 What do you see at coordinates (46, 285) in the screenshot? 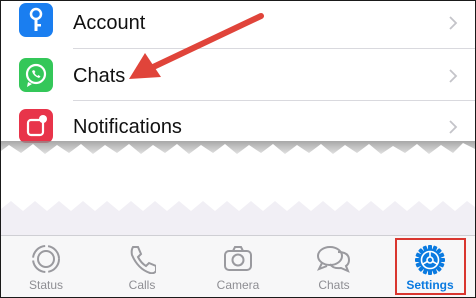
I see `tab-label: Status` at bounding box center [46, 285].